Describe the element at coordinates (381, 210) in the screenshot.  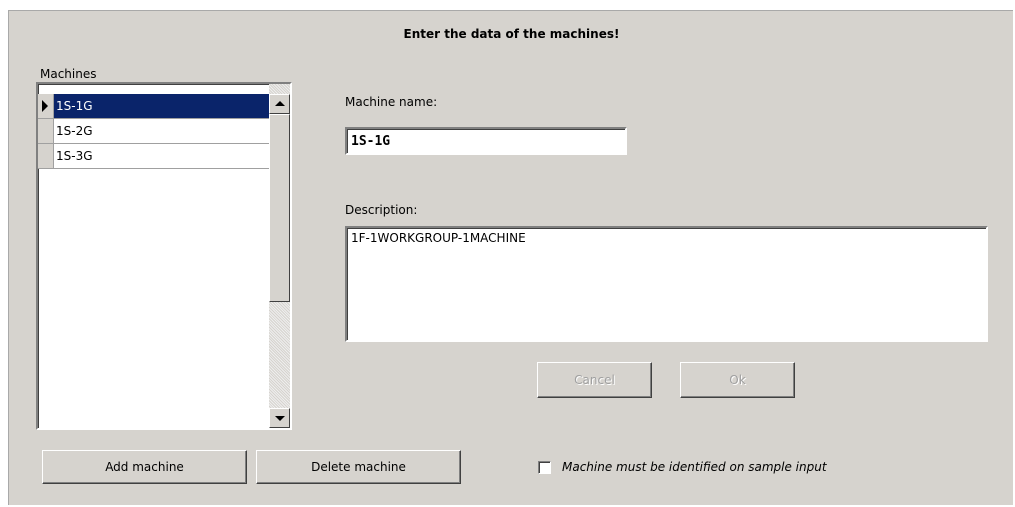
I see `description-label: Description:` at that location.